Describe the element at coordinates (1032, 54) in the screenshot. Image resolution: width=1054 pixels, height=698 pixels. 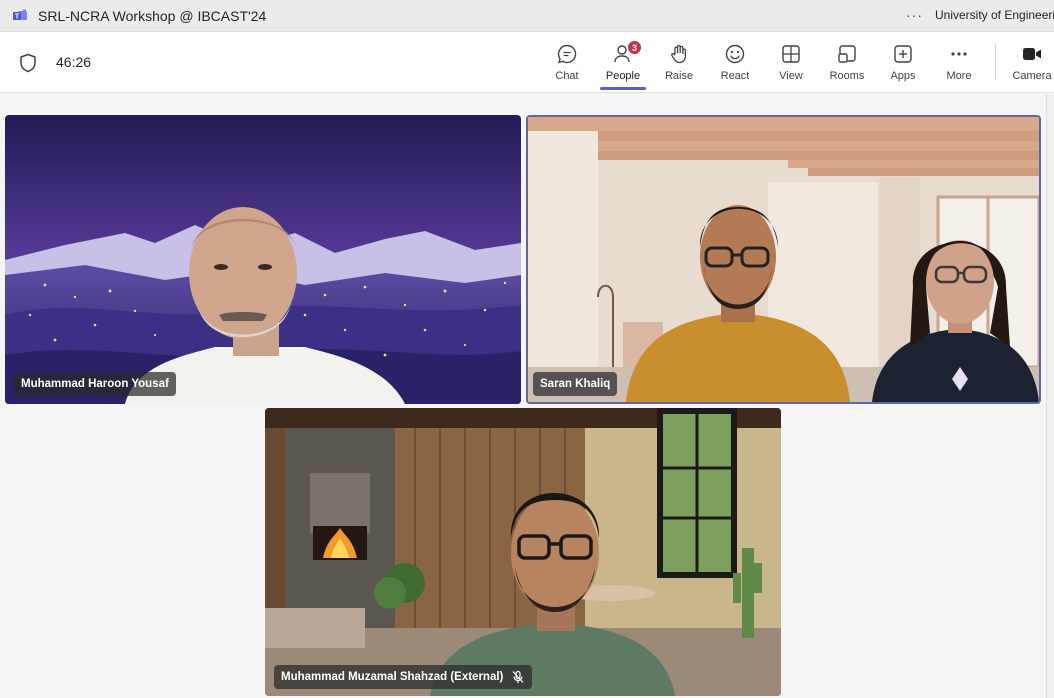
I see `camera-icon` at that location.